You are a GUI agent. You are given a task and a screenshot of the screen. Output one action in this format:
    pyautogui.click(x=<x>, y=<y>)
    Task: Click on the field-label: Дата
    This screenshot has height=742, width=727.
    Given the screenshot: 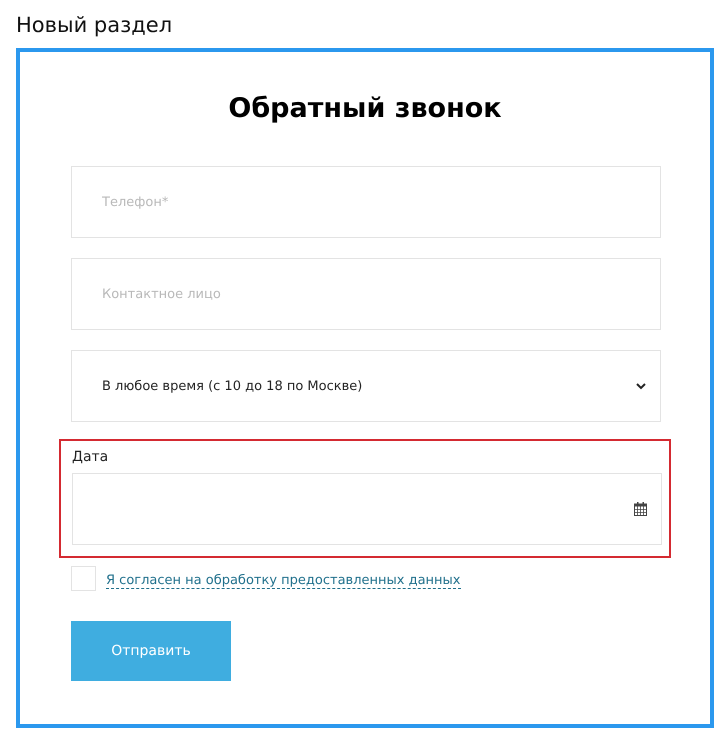 What is the action you would take?
    pyautogui.click(x=90, y=457)
    